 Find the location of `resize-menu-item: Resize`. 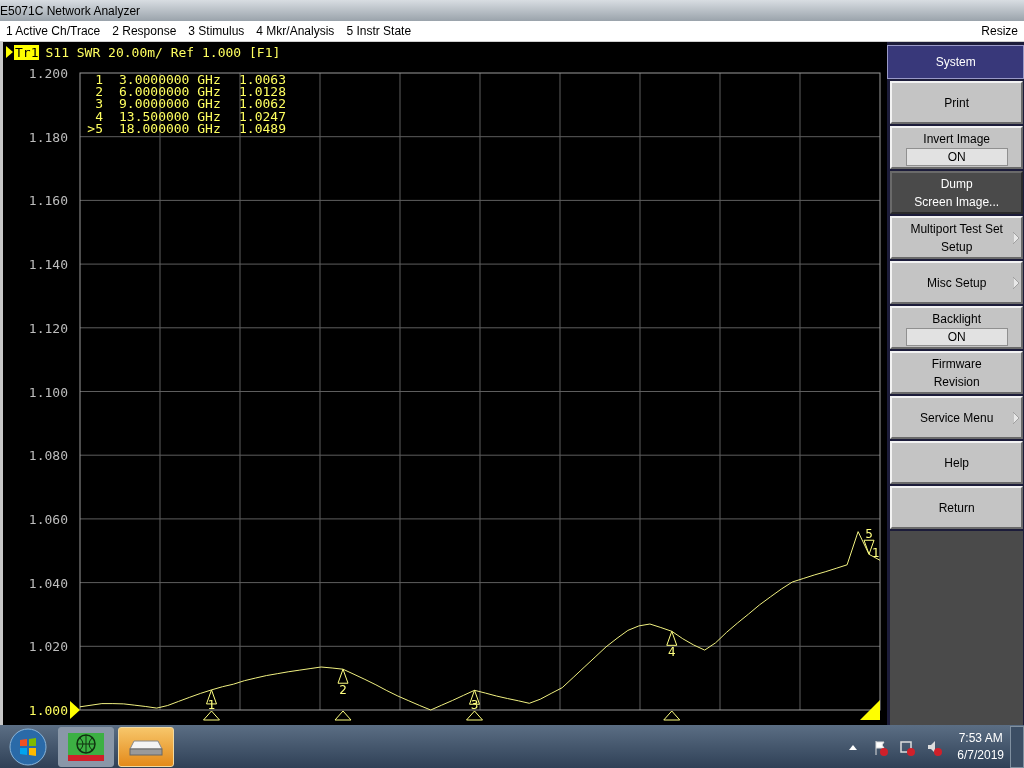

resize-menu-item: Resize is located at coordinates (999, 31).